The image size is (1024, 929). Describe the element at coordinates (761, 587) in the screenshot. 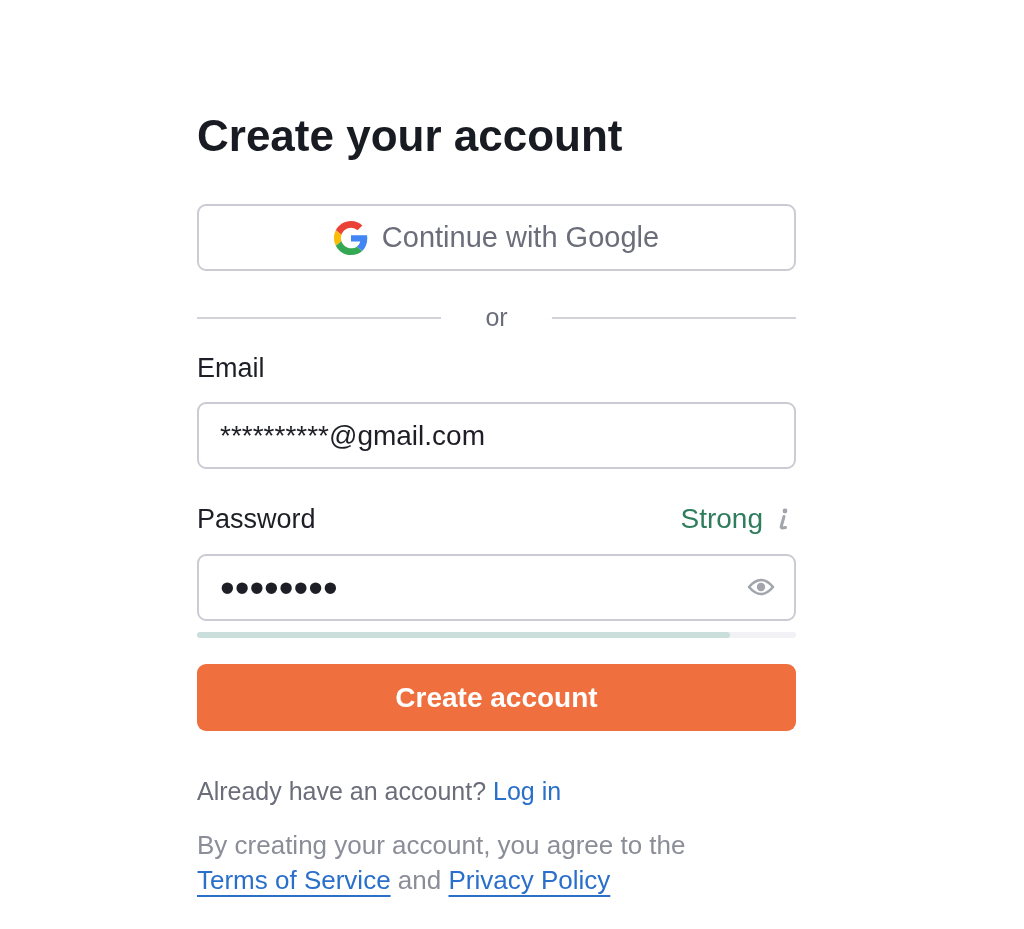

I see `eye-icon` at that location.